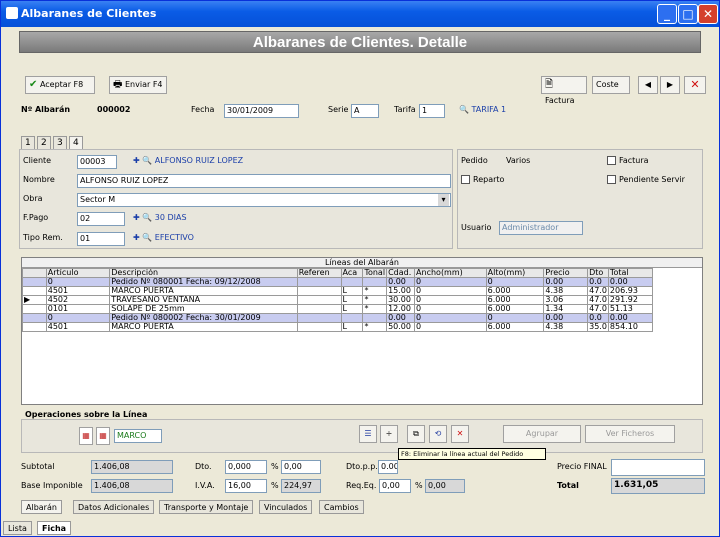  I want to click on req-input: 0,00, so click(395, 486).